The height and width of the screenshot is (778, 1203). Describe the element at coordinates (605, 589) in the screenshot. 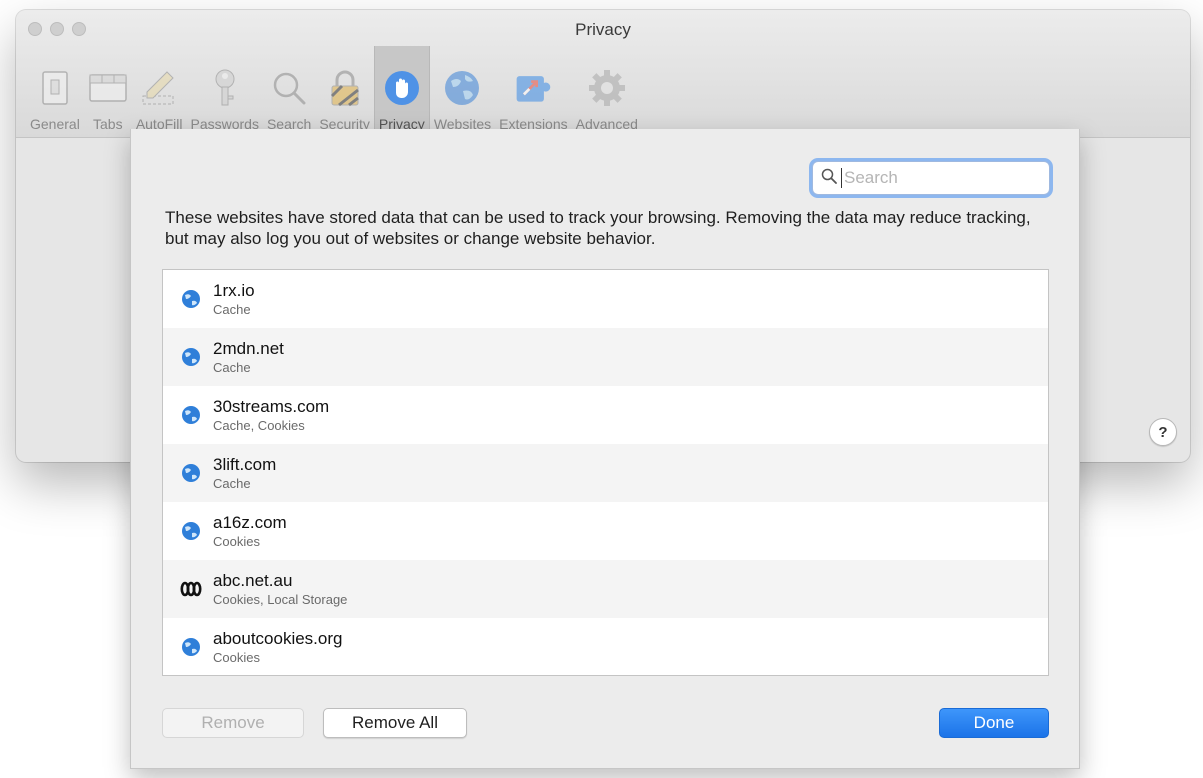

I see `list-item: abc.net.au Cookies, Local Storage` at that location.